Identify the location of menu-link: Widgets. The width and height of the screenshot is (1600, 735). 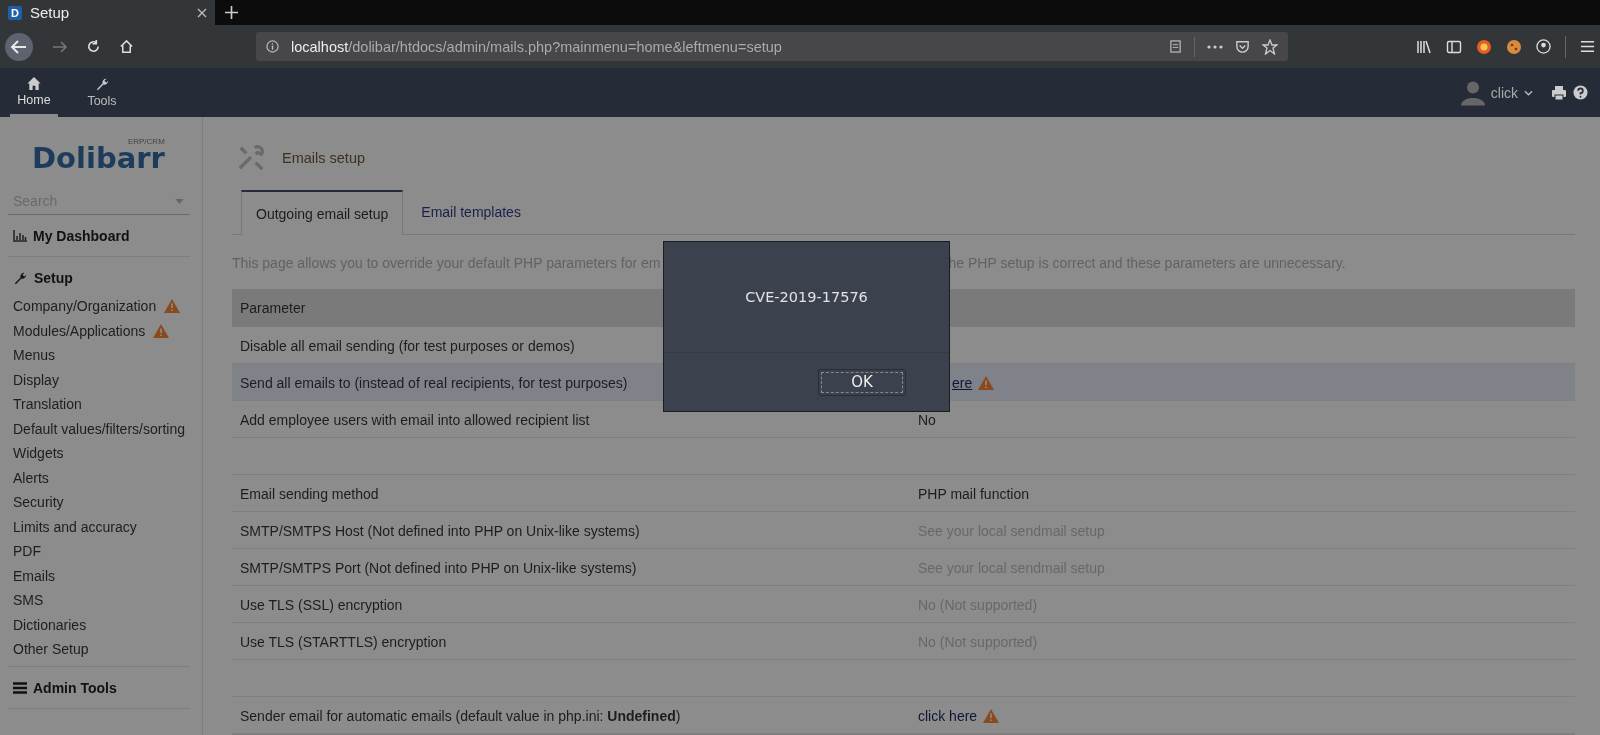
(38, 453).